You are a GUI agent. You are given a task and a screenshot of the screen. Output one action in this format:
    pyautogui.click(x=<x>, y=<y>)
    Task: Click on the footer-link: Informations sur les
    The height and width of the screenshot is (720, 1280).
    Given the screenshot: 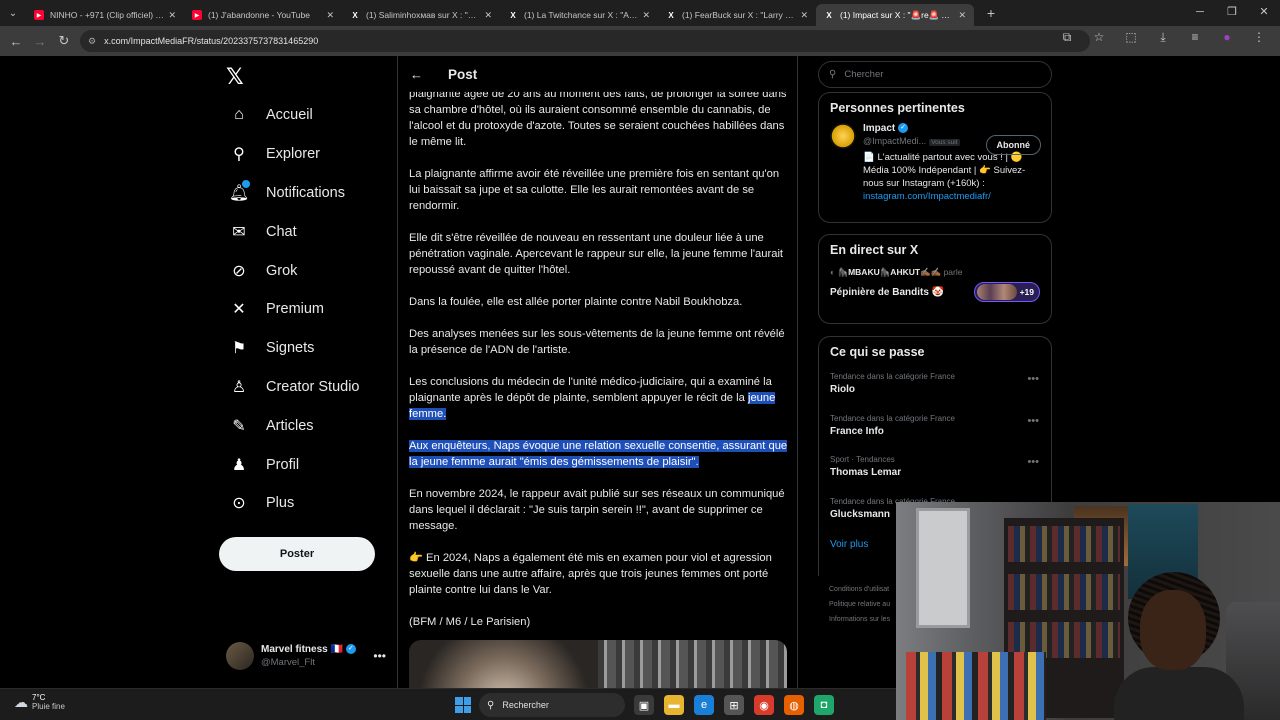 What is the action you would take?
    pyautogui.click(x=859, y=619)
    